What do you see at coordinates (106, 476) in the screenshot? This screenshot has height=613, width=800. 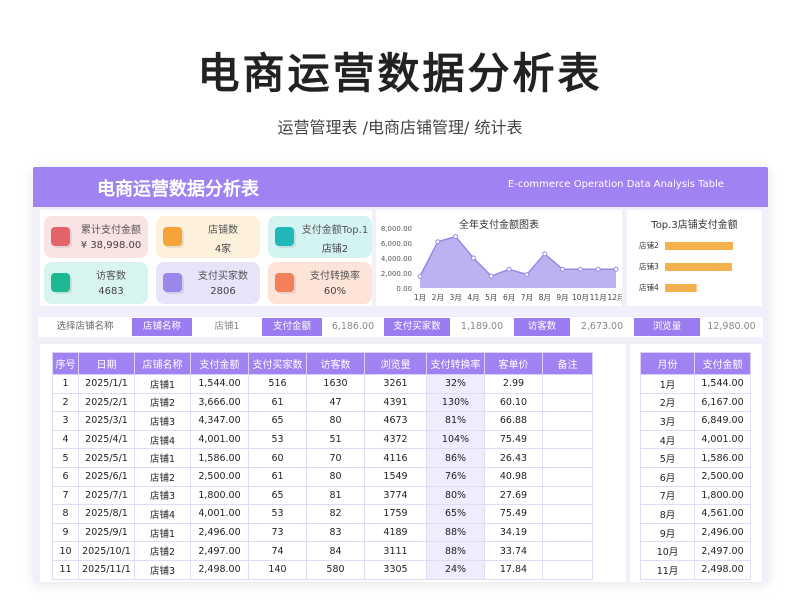 I see `table-cell: 2025/6/1` at bounding box center [106, 476].